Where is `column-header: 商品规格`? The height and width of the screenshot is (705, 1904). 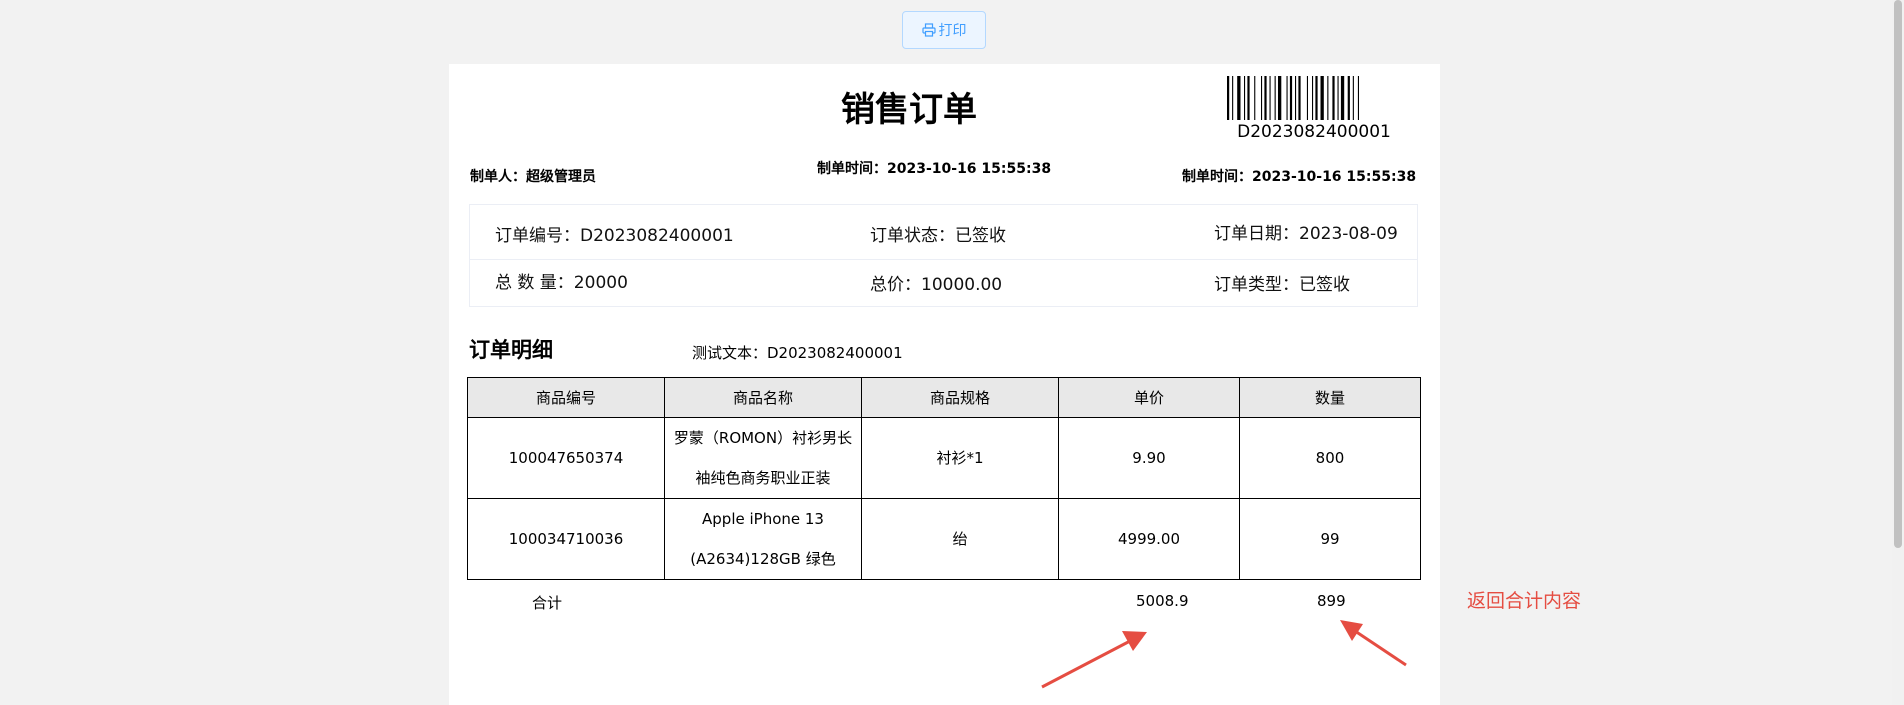 column-header: 商品规格 is located at coordinates (960, 397).